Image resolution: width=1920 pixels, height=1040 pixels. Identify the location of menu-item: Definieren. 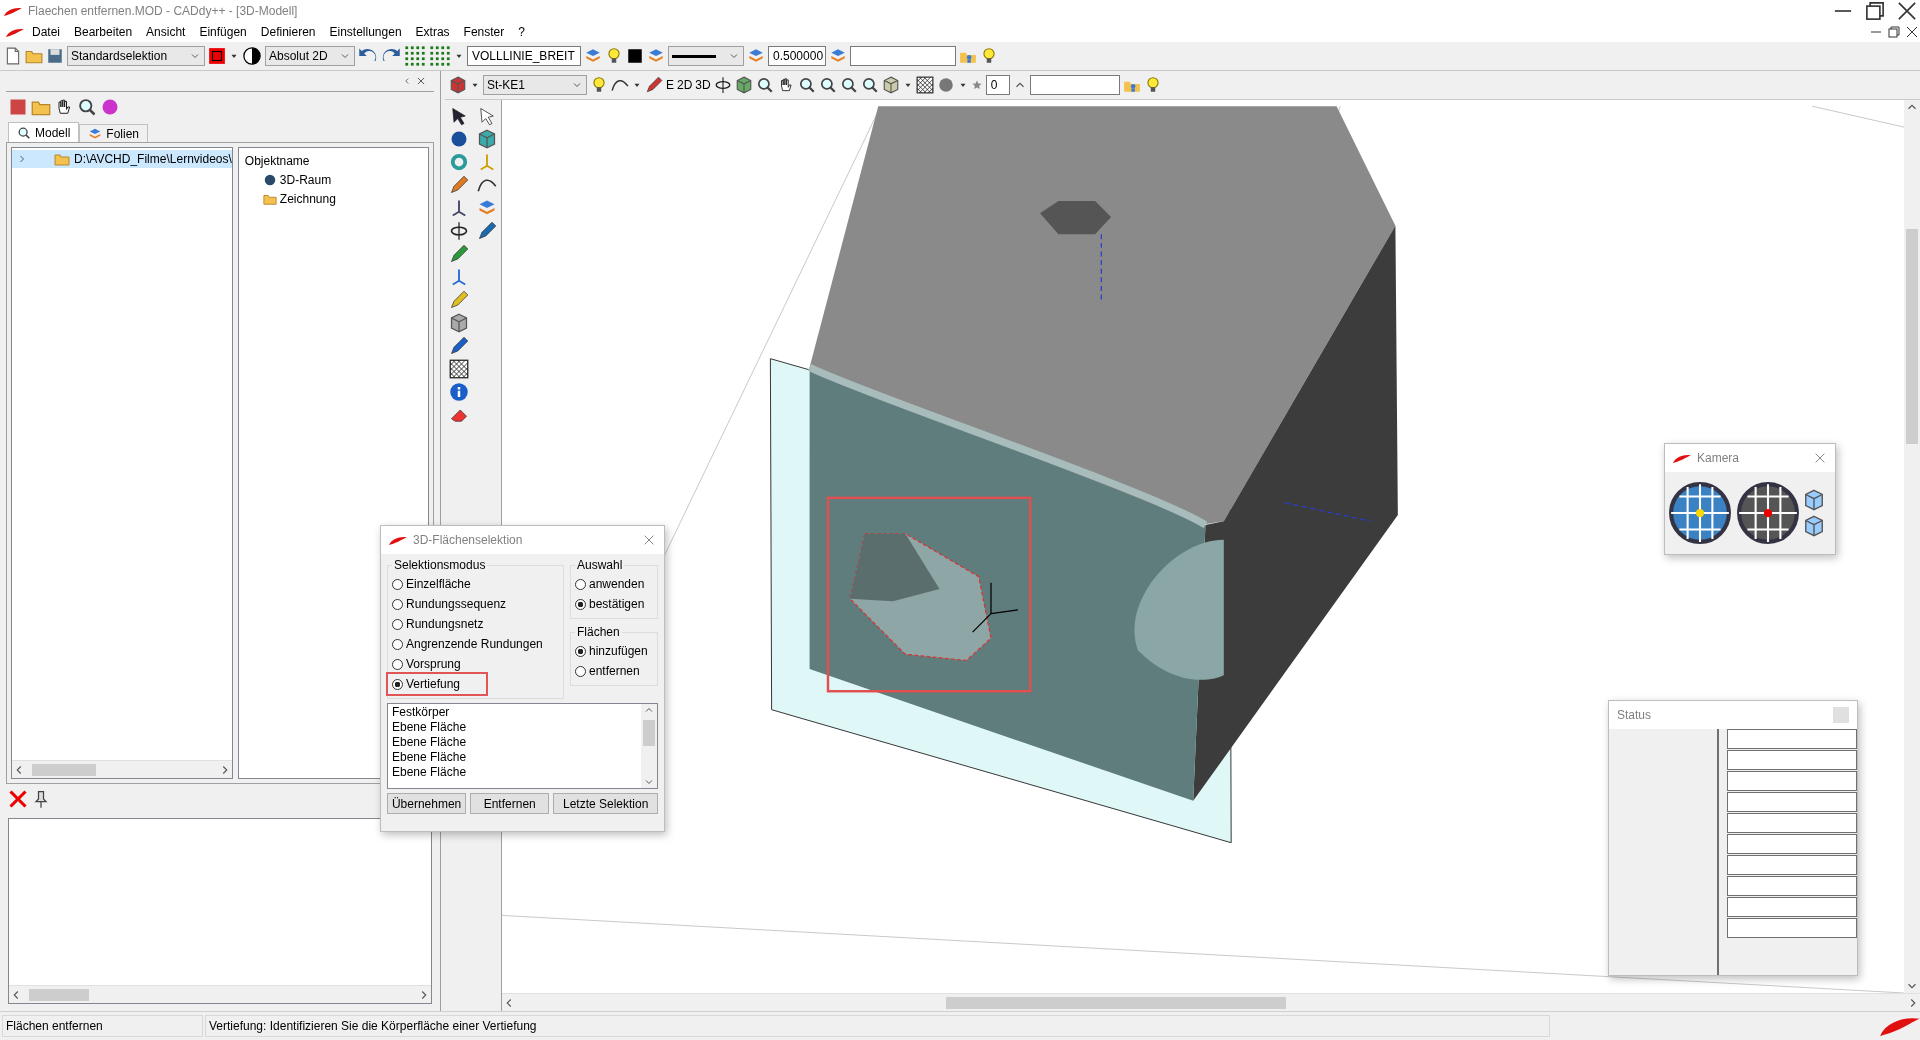
(288, 32).